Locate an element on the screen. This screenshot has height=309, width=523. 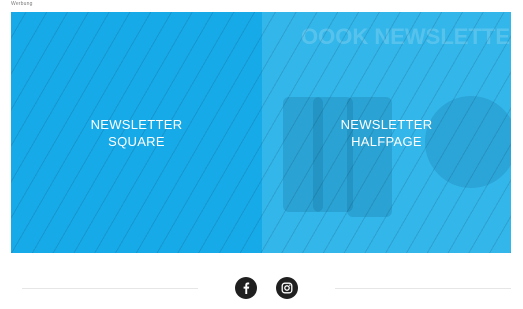
facebook-glyph is located at coordinates (246, 288).